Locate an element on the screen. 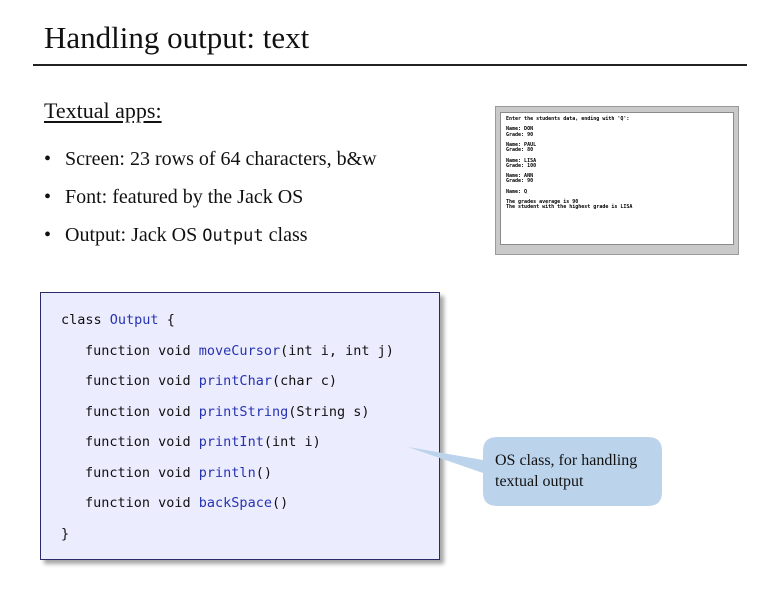 The image size is (770, 592). callout-line: OS class, for handling is located at coordinates (566, 460).